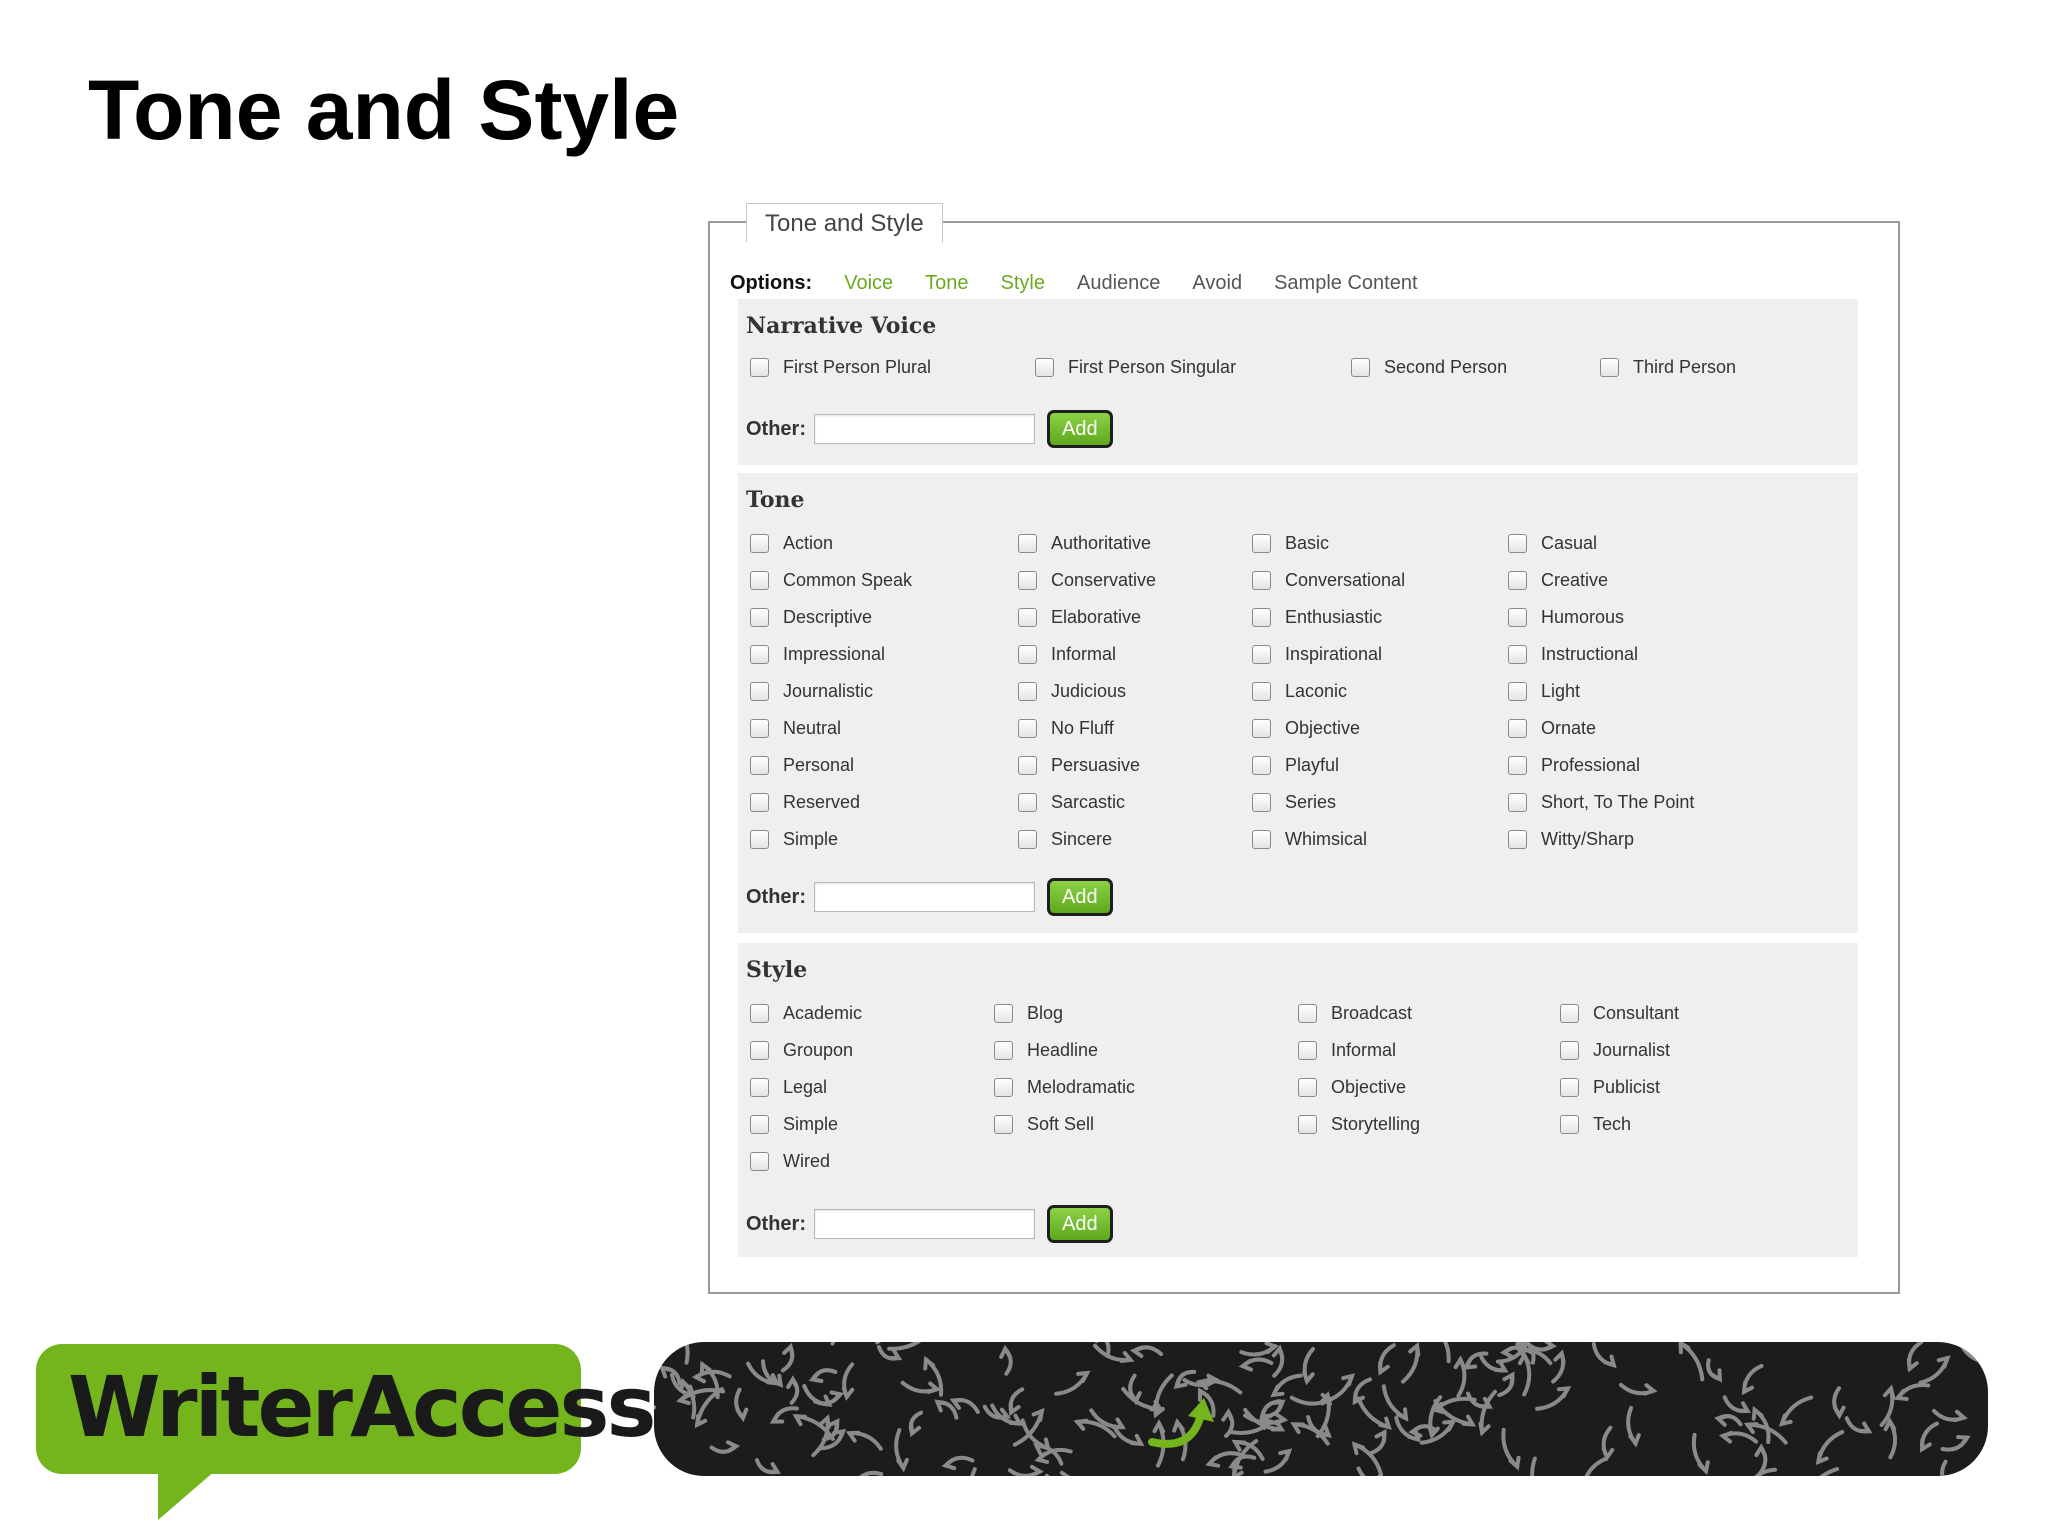 The height and width of the screenshot is (1536, 2048). What do you see at coordinates (1355, 1013) in the screenshot?
I see `style-option-broadcast: Broadcast` at bounding box center [1355, 1013].